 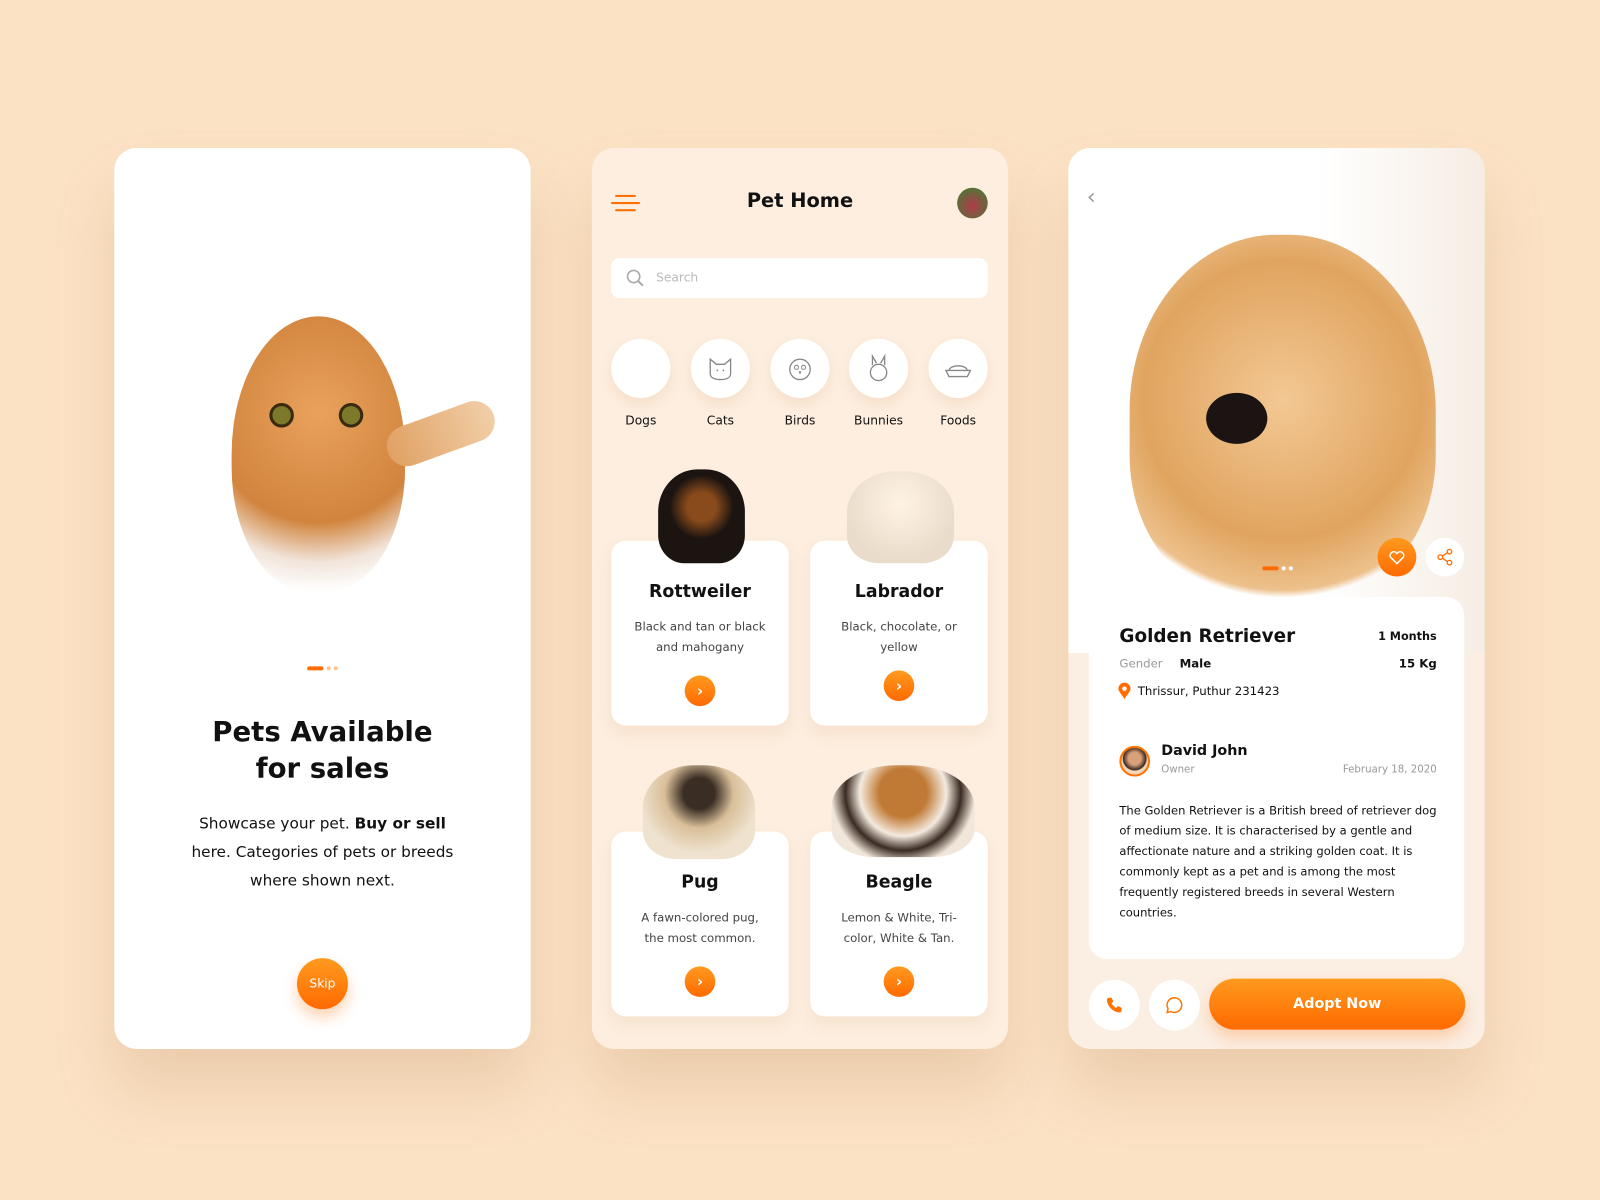 I want to click on beagle-image, so click(x=903, y=811).